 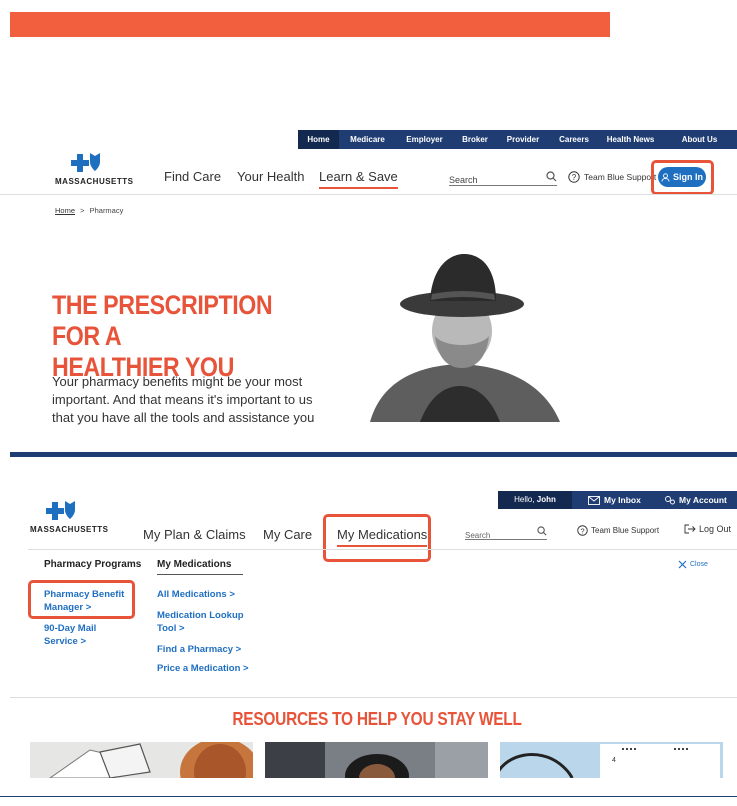 I want to click on bottom-rule, so click(x=368, y=796).